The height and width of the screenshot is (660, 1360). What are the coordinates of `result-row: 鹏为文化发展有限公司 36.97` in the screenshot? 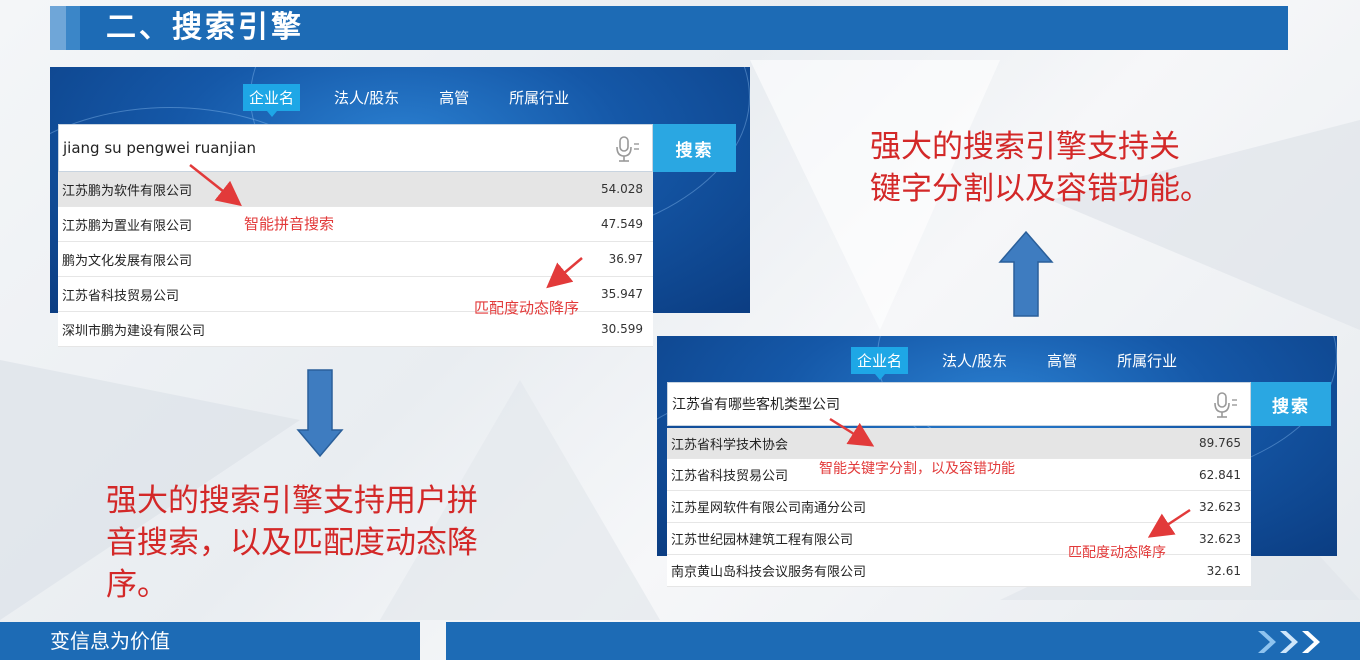 It's located at (355, 259).